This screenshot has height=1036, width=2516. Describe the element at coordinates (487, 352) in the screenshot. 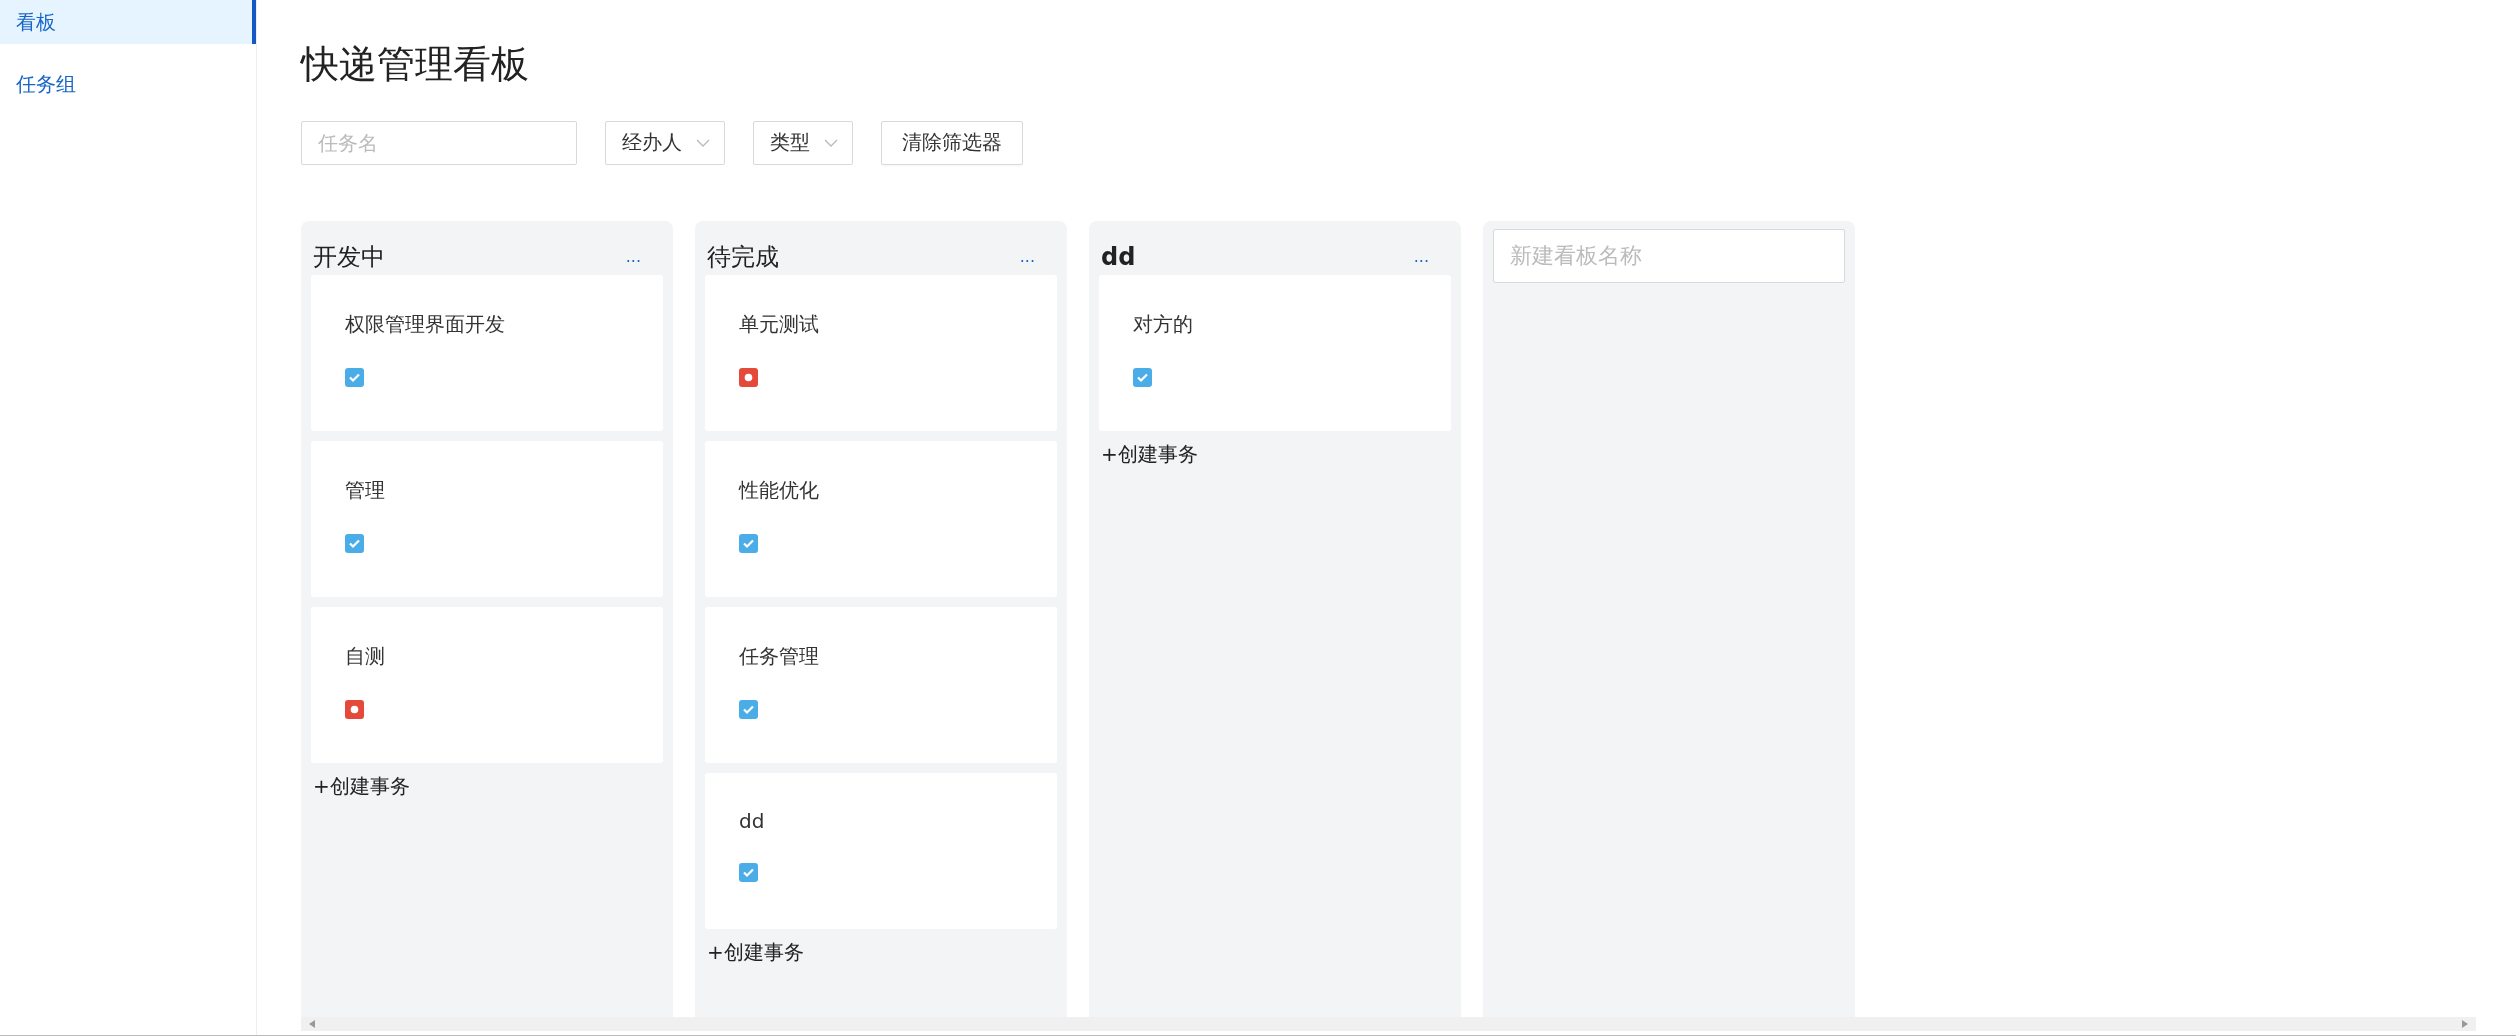

I see `task-card: 权限管理界面开发` at that location.